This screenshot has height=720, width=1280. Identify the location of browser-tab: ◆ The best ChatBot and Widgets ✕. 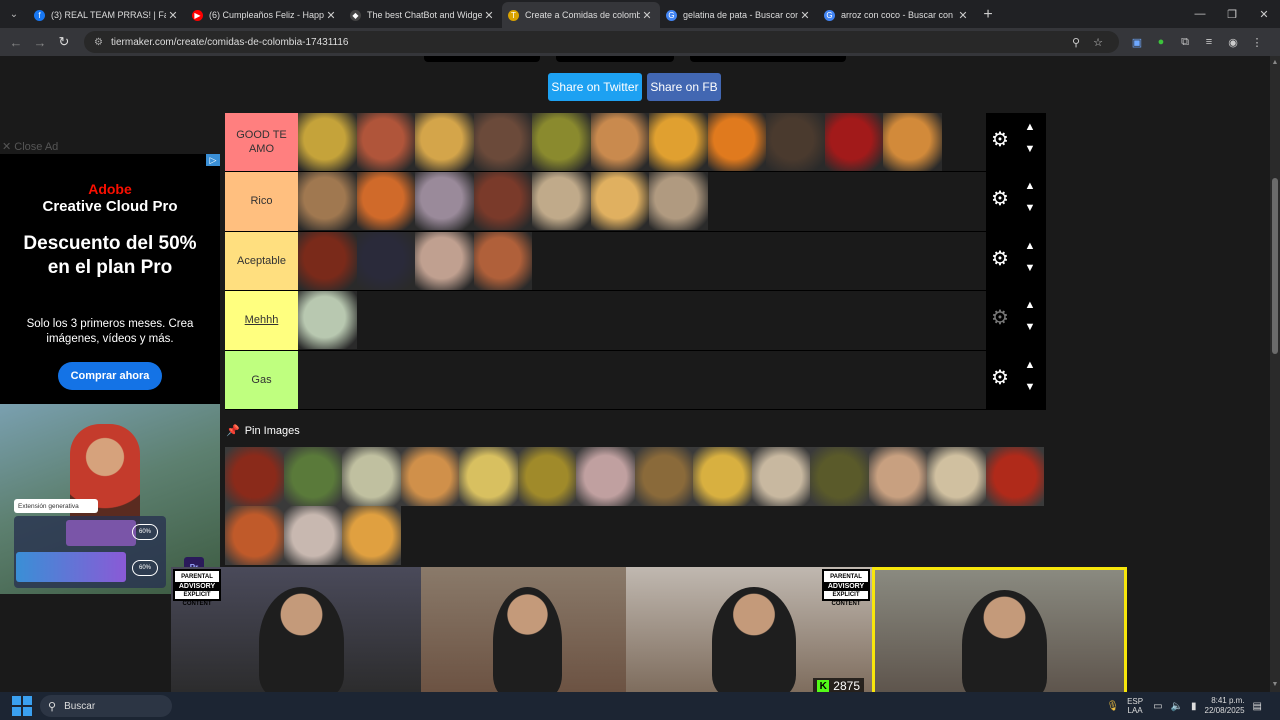
(423, 15).